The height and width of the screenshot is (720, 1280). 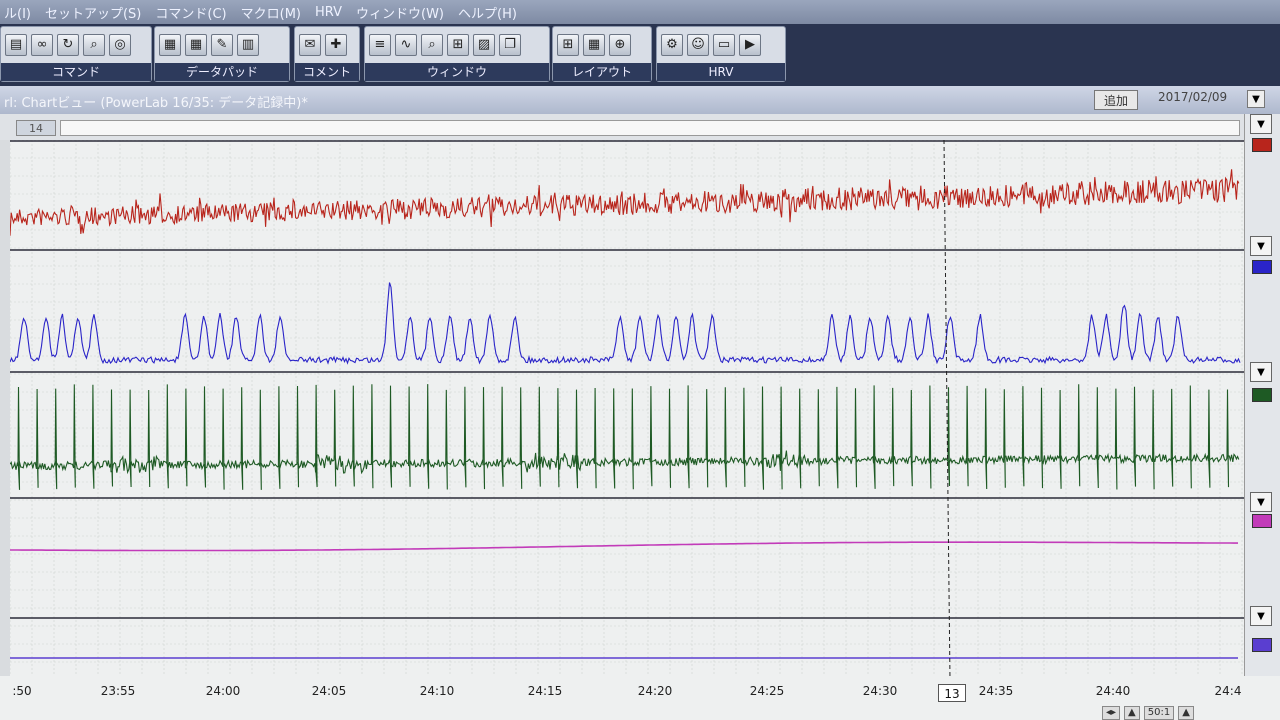 I want to click on chevron-down-icon: ▼, so click(x=1256, y=99).